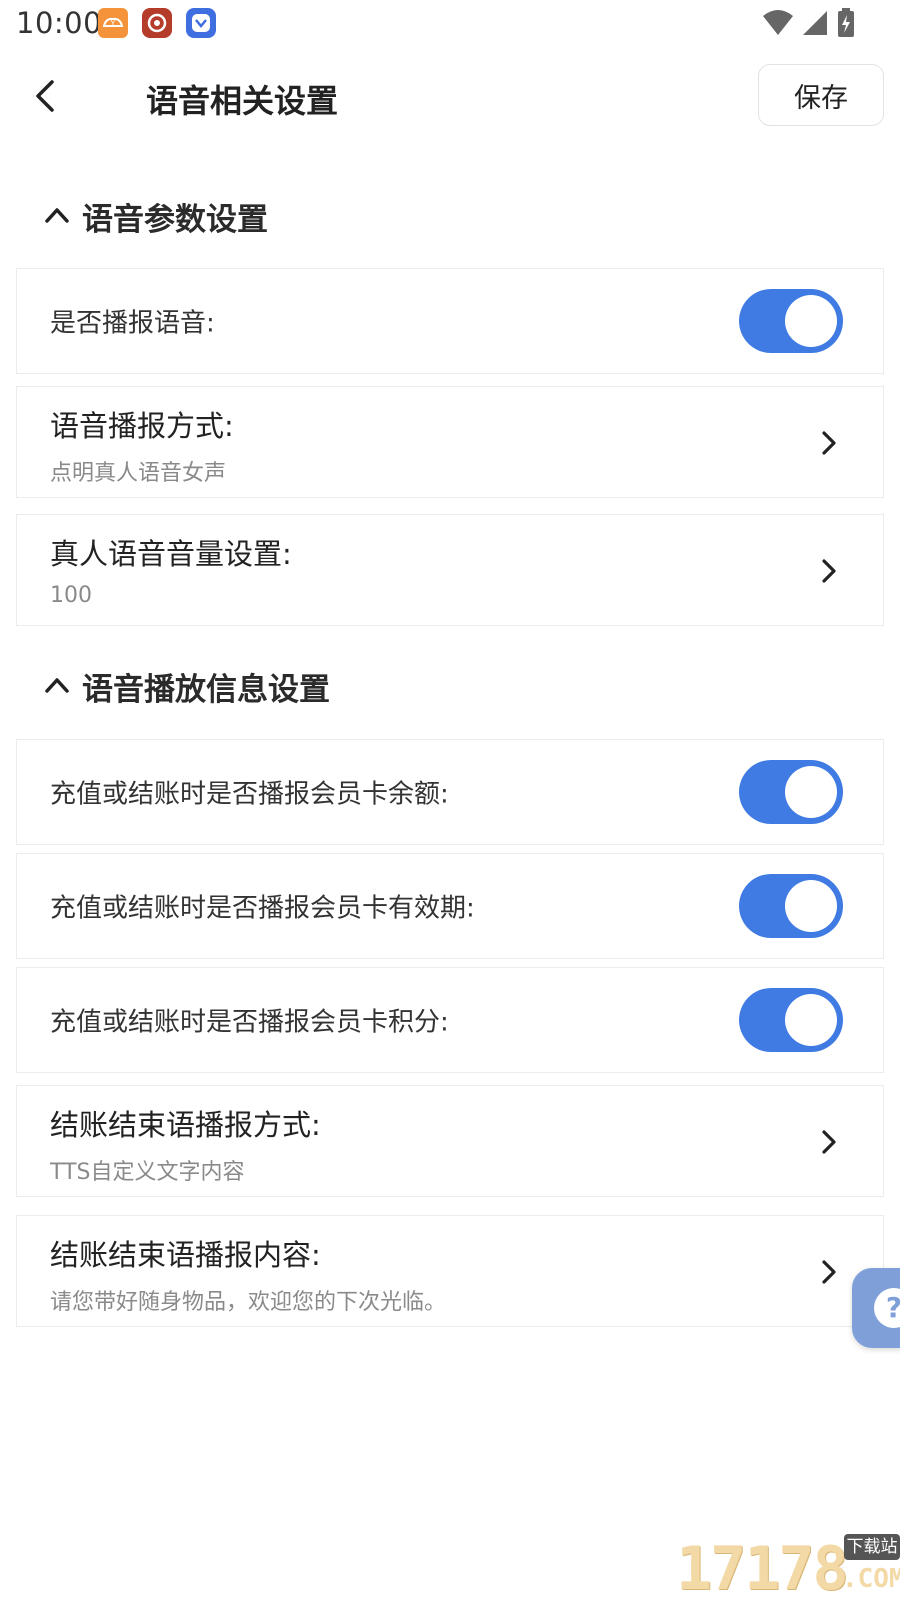  Describe the element at coordinates (450, 1020) in the screenshot. I see `setting-row-announce-points: 充值或结账时是否播报会员卡积分:` at that location.